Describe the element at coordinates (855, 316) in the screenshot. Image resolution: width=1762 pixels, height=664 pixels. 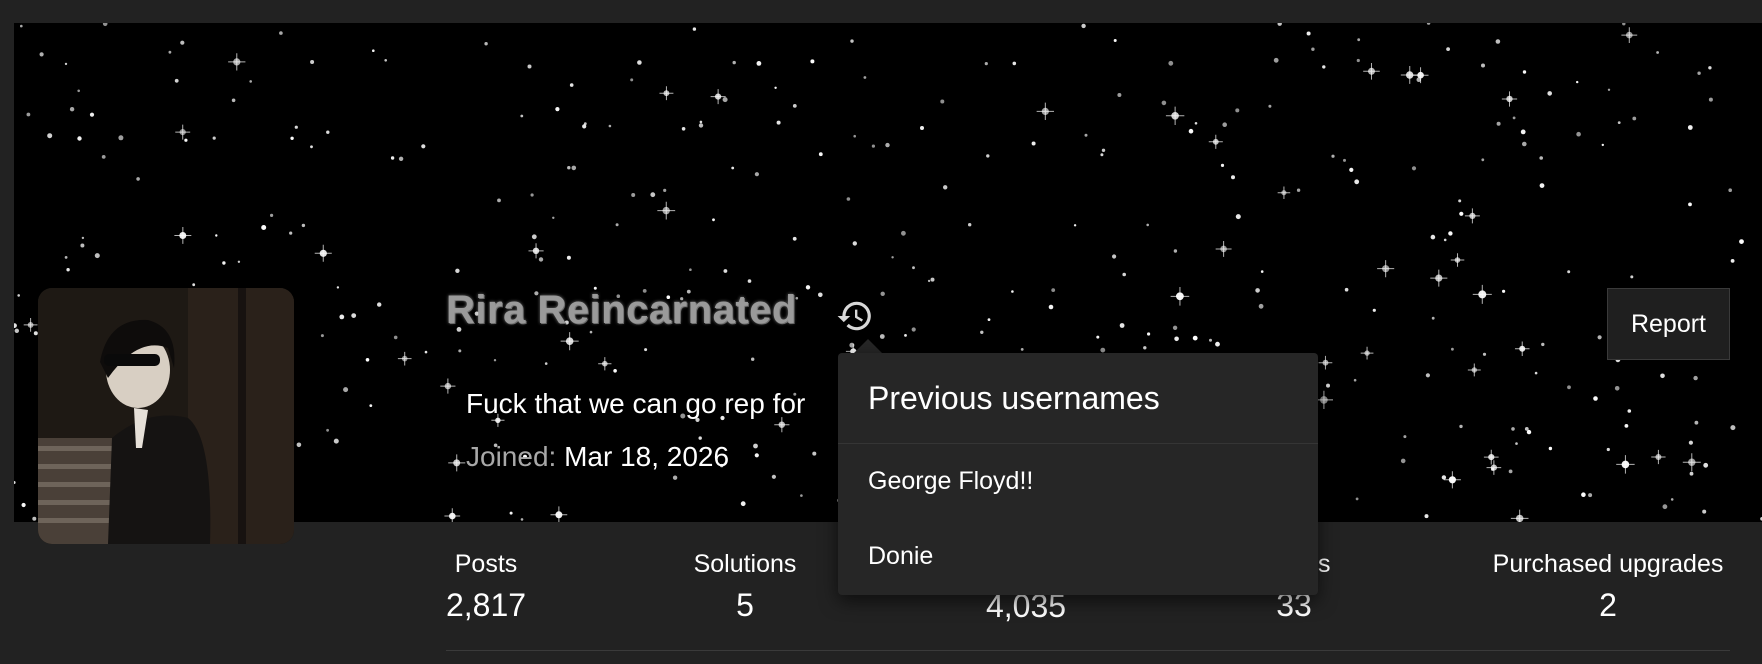
I see `history-icon` at that location.